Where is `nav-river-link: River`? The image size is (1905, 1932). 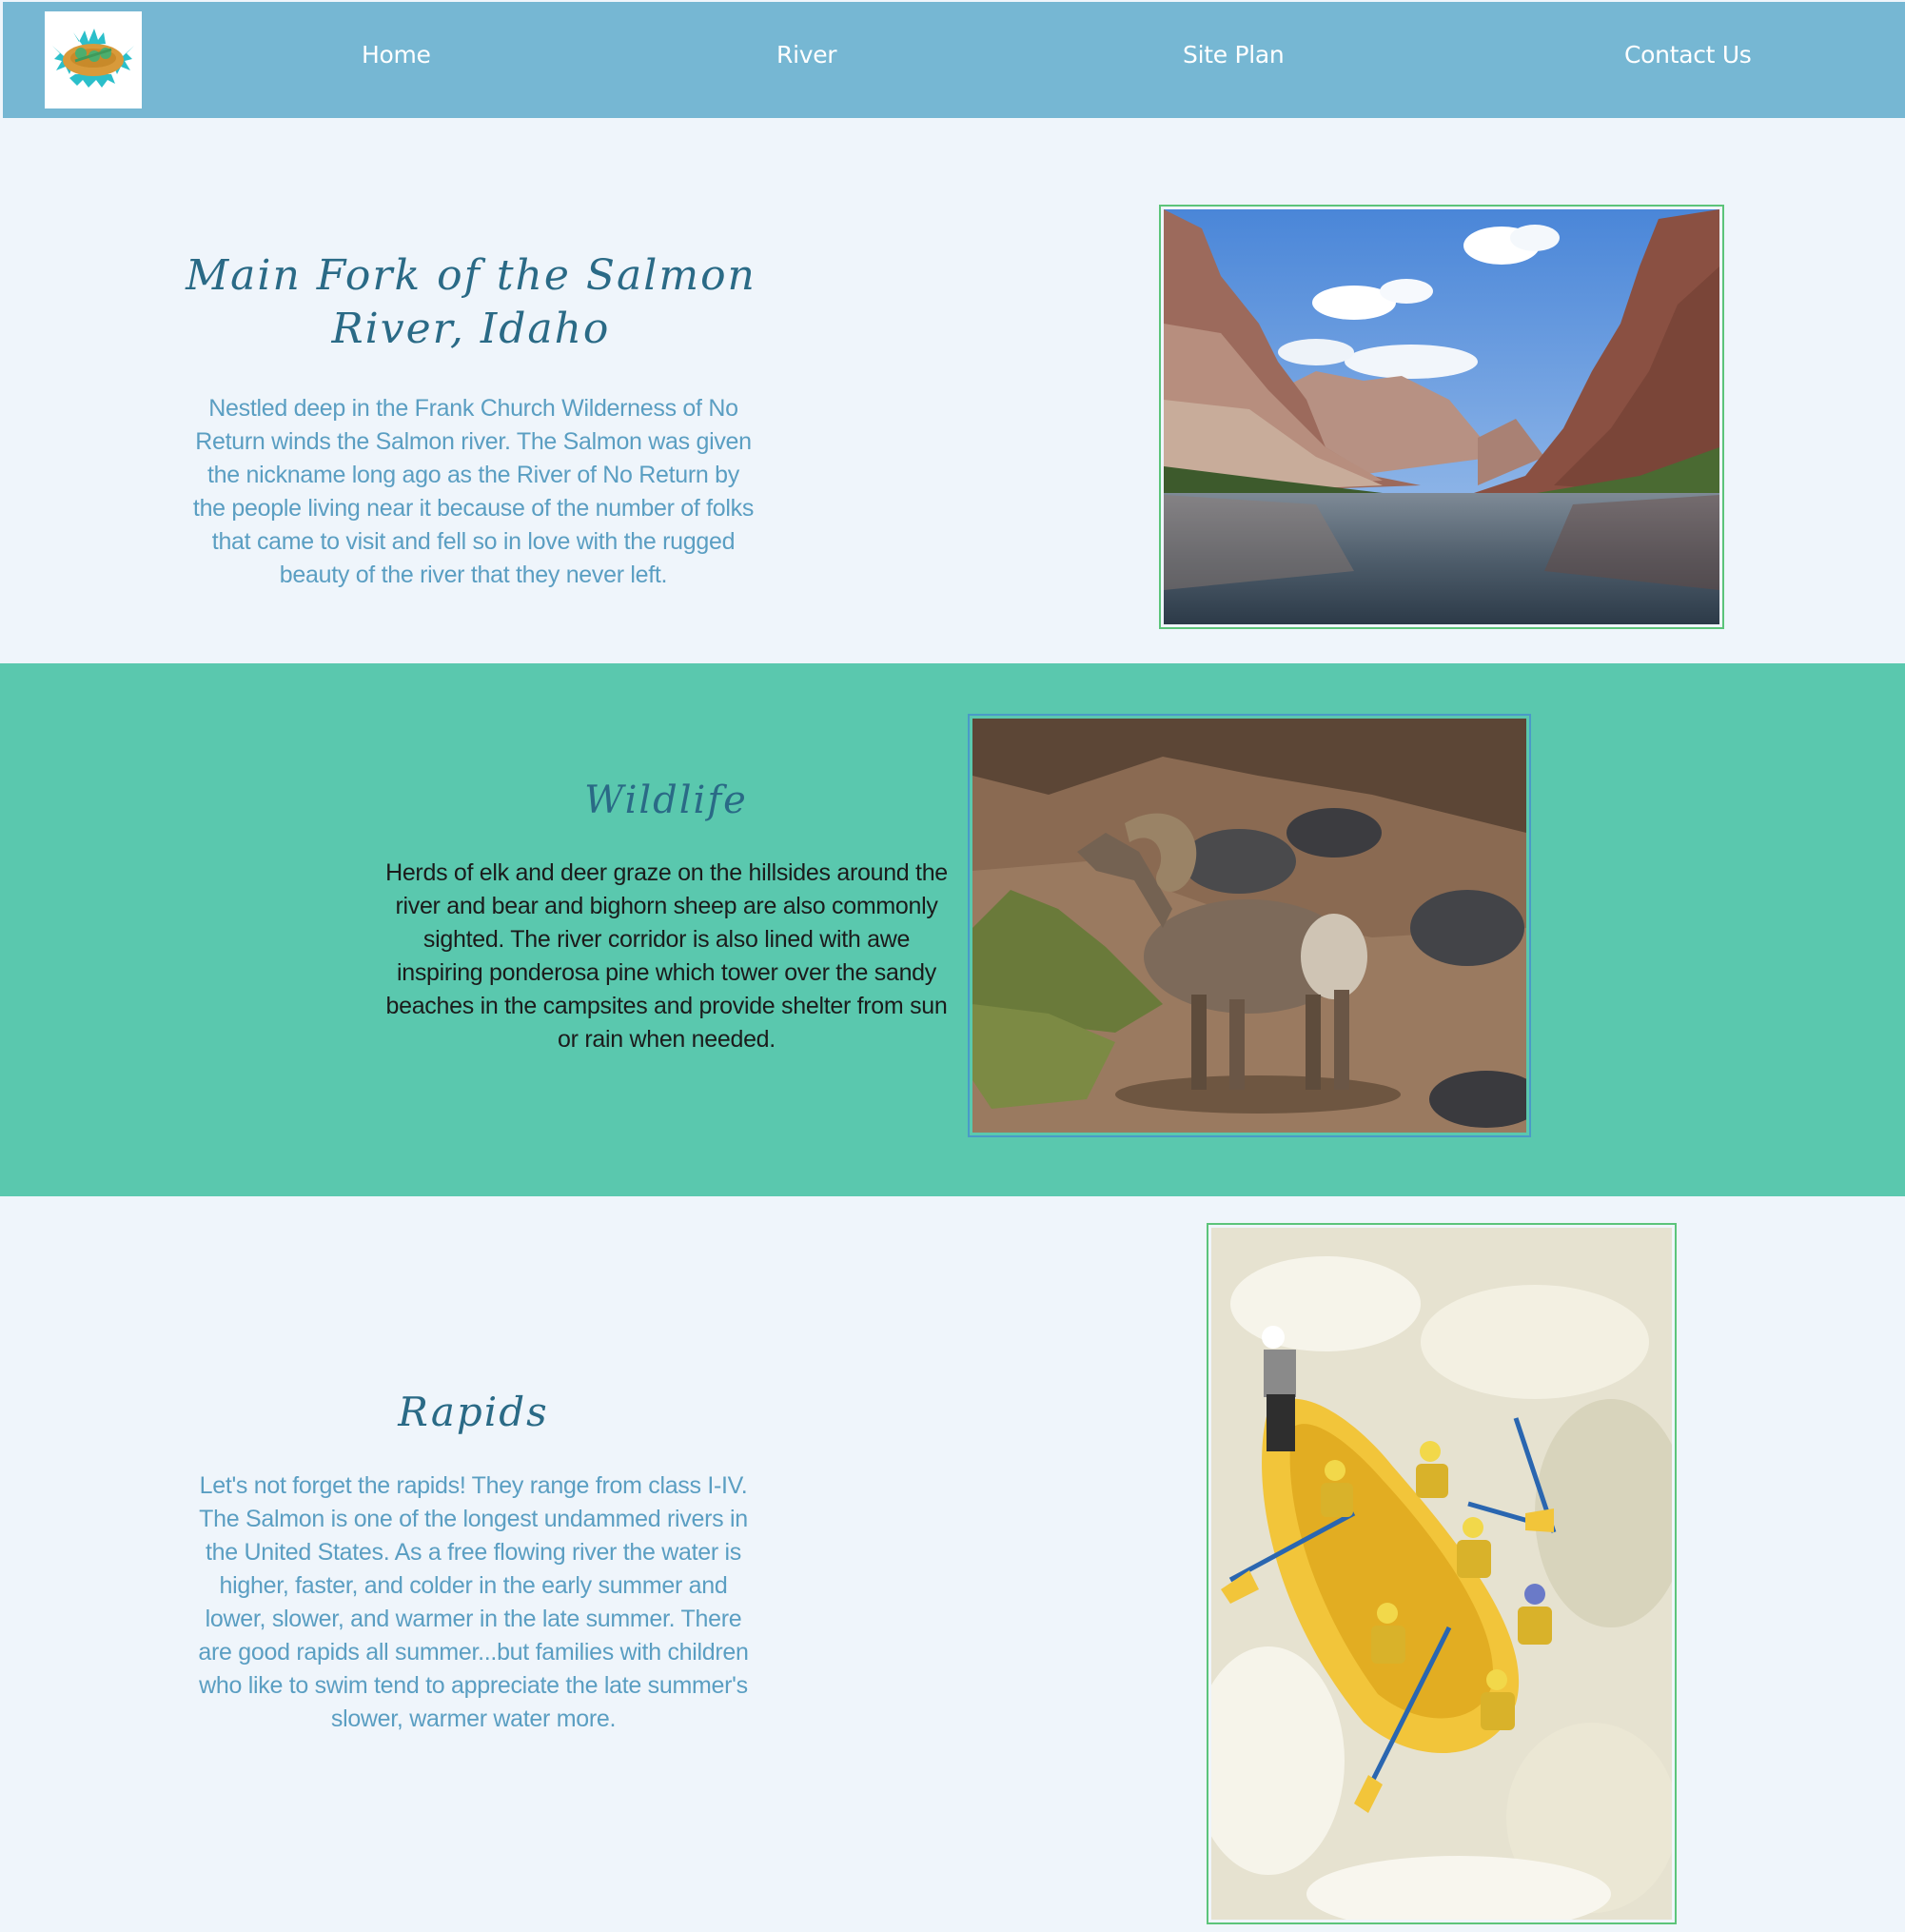 nav-river-link: River is located at coordinates (806, 55).